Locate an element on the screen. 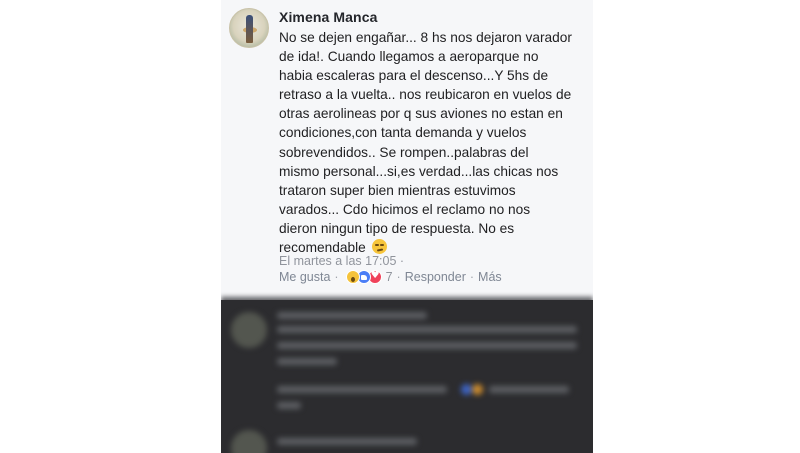 The image size is (800, 453). author-name: Ximena Manca is located at coordinates (328, 17).